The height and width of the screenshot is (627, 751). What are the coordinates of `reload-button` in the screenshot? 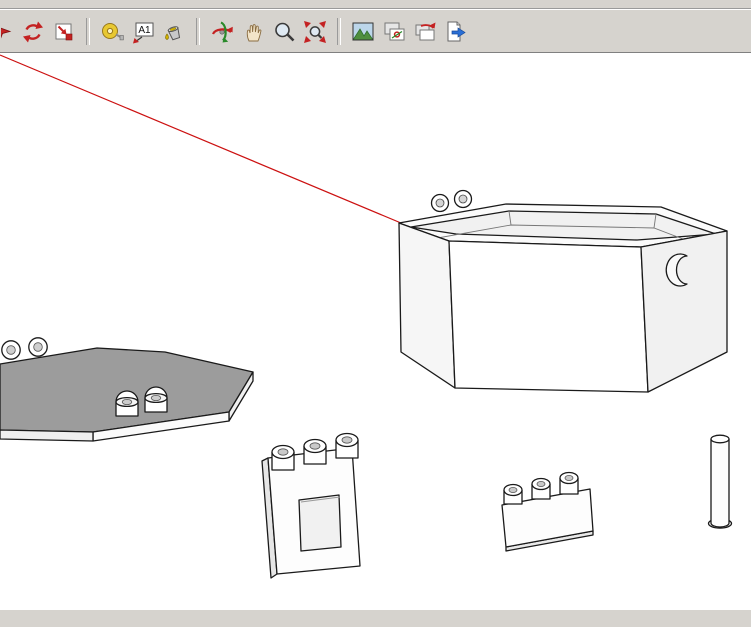 It's located at (33, 32).